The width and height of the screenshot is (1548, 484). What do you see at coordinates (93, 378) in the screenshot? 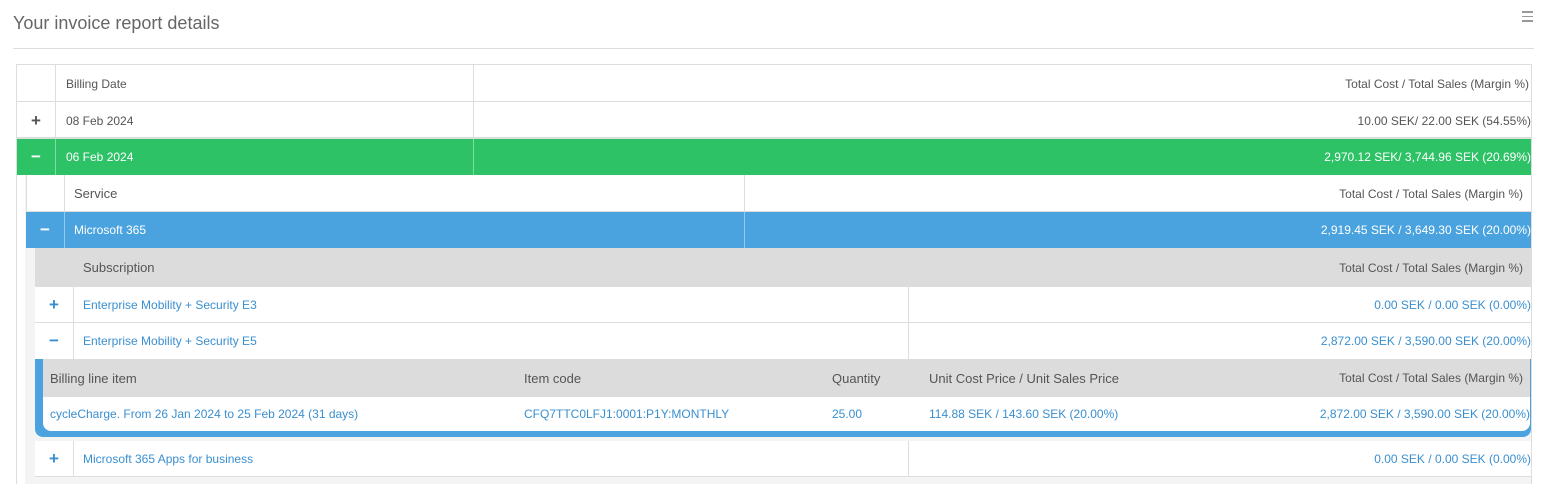
I see `col-billing-line-item: Billing line item` at bounding box center [93, 378].